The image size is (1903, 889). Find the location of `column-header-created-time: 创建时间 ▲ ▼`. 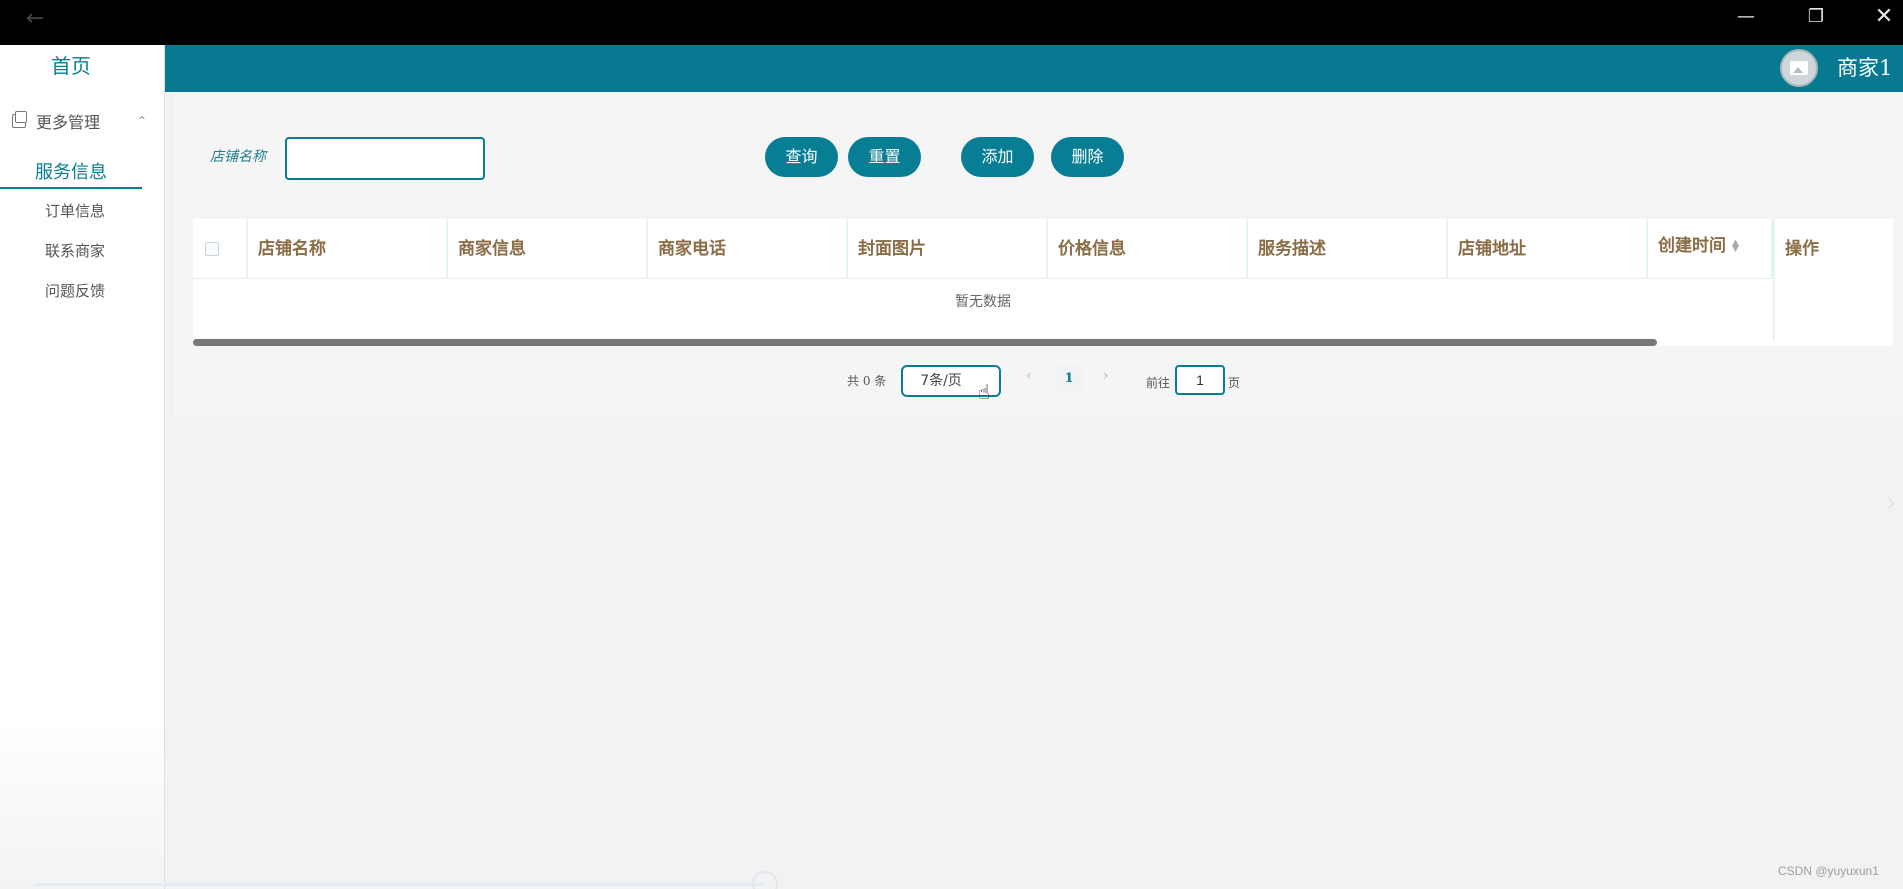

column-header-created-time: 创建时间 ▲ ▼ is located at coordinates (1710, 249).